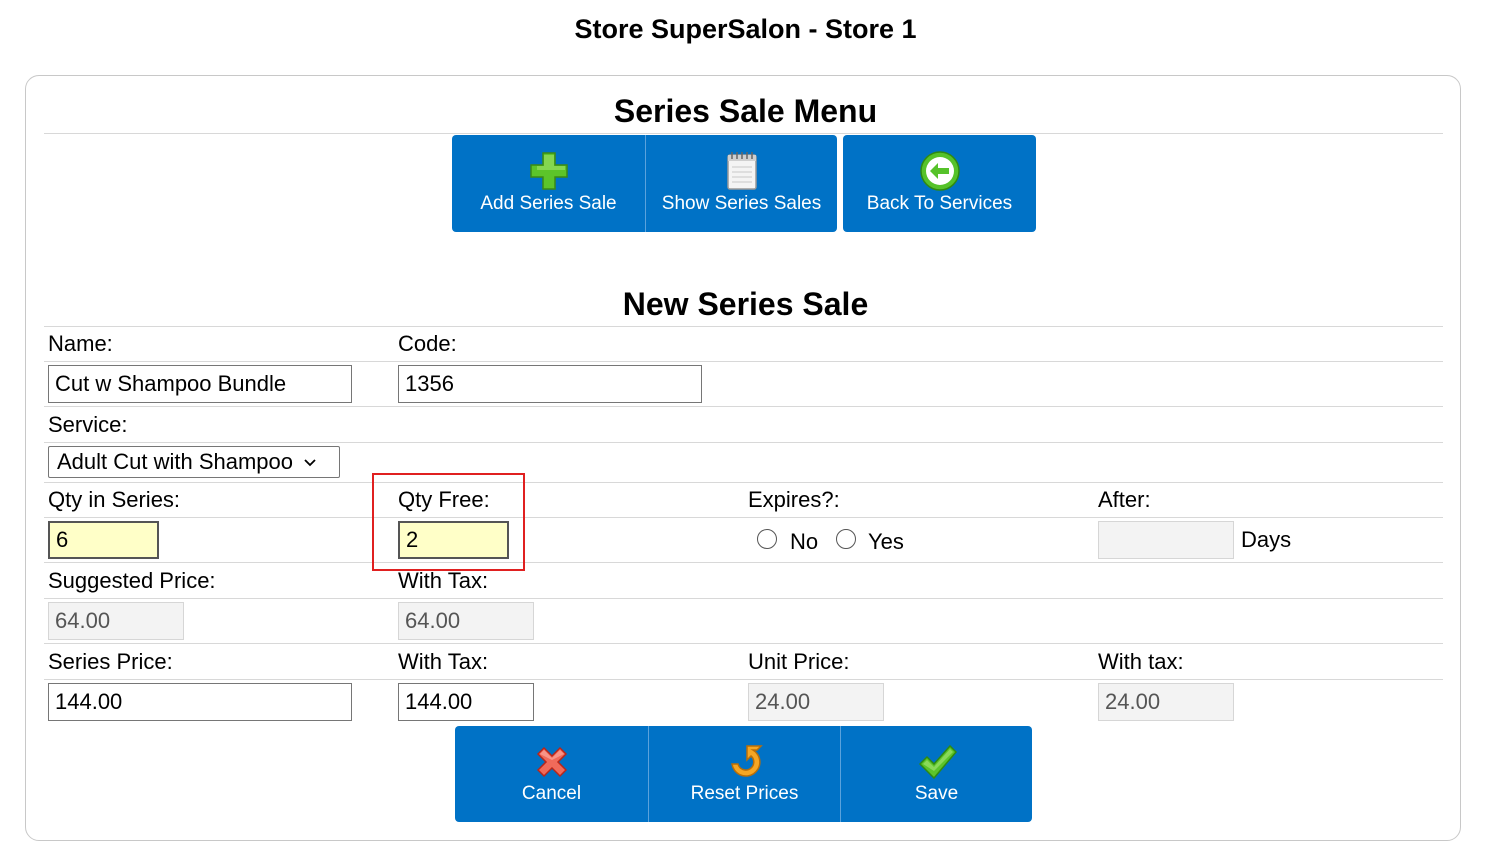 The height and width of the screenshot is (866, 1491). Describe the element at coordinates (799, 661) in the screenshot. I see `unit-price-label: Unit Price:` at that location.